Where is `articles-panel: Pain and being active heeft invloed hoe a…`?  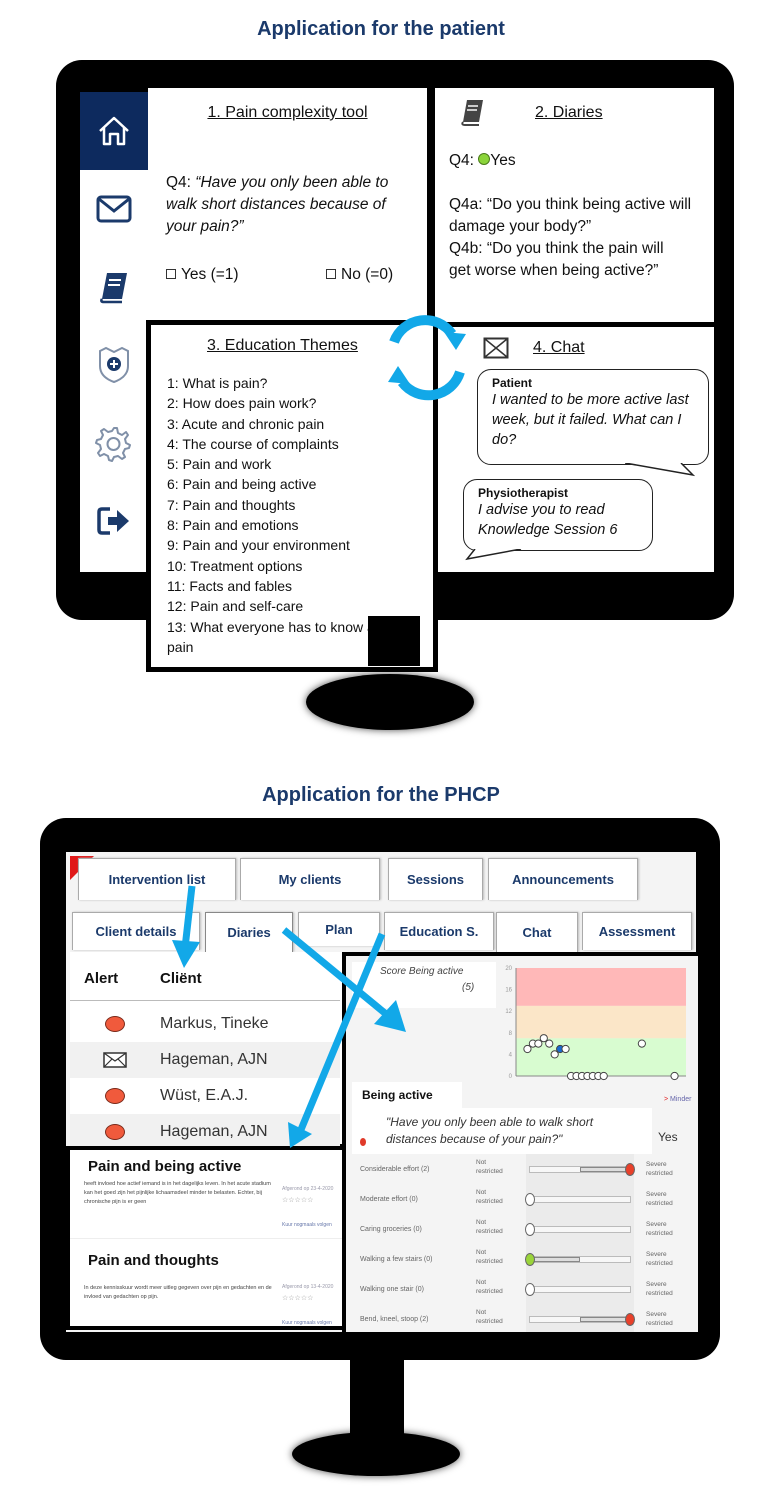
articles-panel: Pain and being active heeft invloed hoe a… is located at coordinates (207, 1238).